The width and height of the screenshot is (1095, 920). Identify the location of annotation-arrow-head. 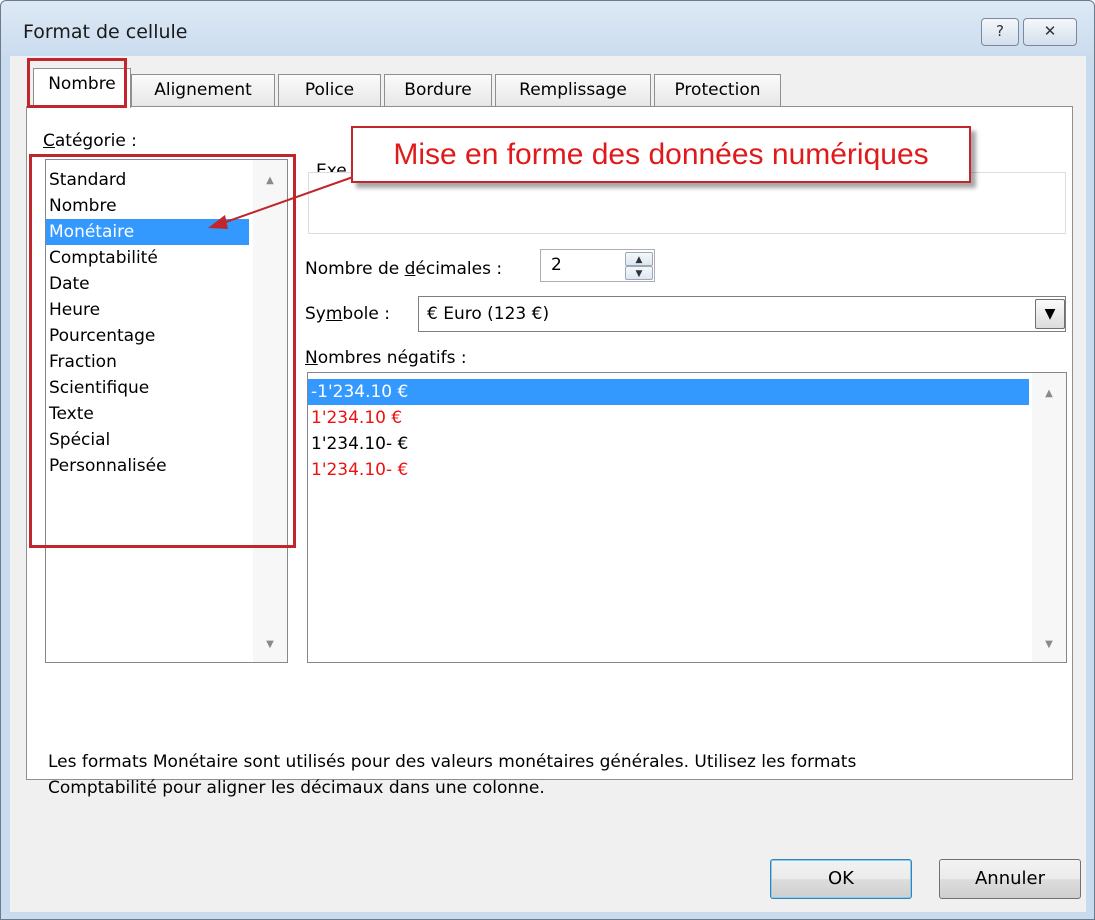
(218, 222).